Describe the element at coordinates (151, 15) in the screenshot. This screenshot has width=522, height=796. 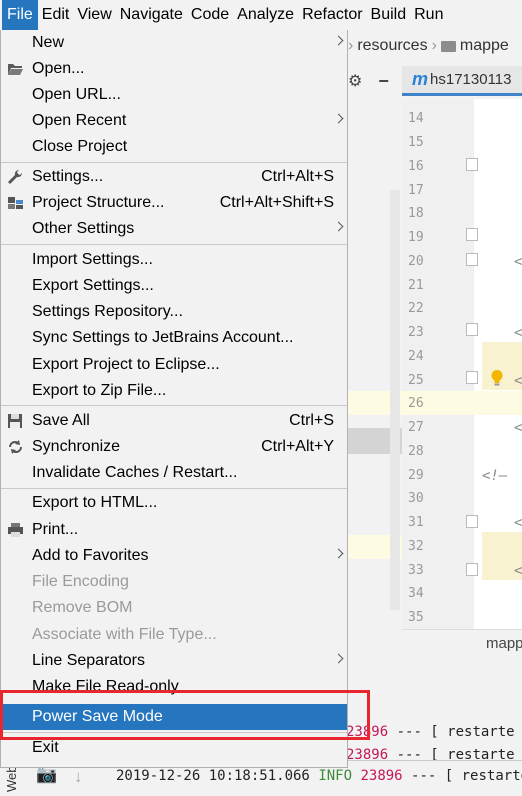
I see `menu-navigate: Navigate` at that location.